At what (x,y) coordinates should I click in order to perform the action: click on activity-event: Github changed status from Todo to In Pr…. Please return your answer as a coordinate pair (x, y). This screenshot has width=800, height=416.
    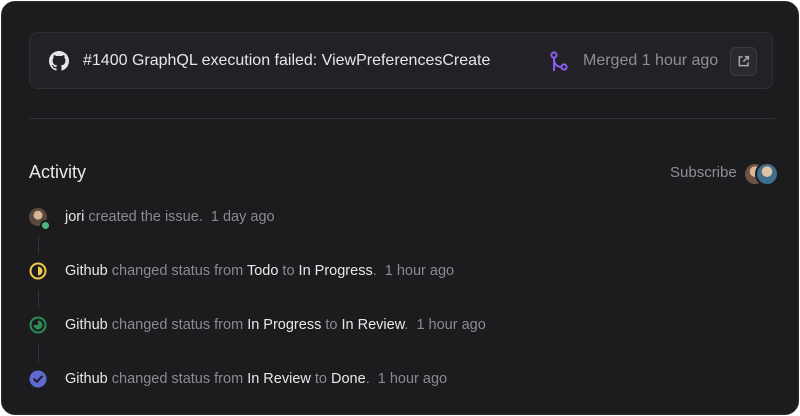
    Looking at the image, I should click on (329, 273).